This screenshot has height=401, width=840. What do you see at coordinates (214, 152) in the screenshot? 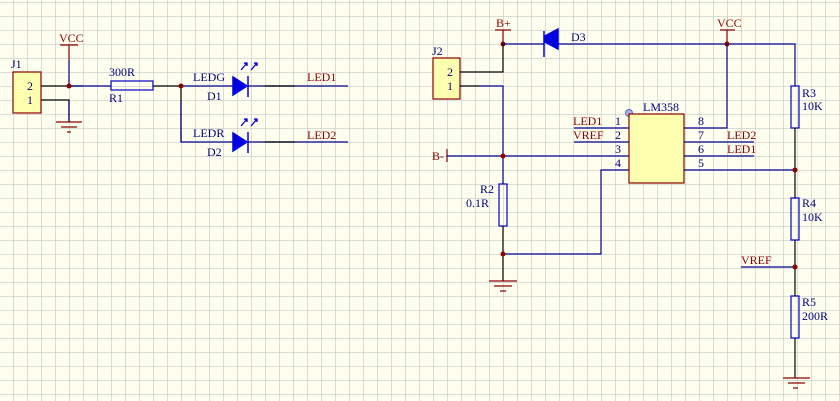
I see `d2-designator: D2` at bounding box center [214, 152].